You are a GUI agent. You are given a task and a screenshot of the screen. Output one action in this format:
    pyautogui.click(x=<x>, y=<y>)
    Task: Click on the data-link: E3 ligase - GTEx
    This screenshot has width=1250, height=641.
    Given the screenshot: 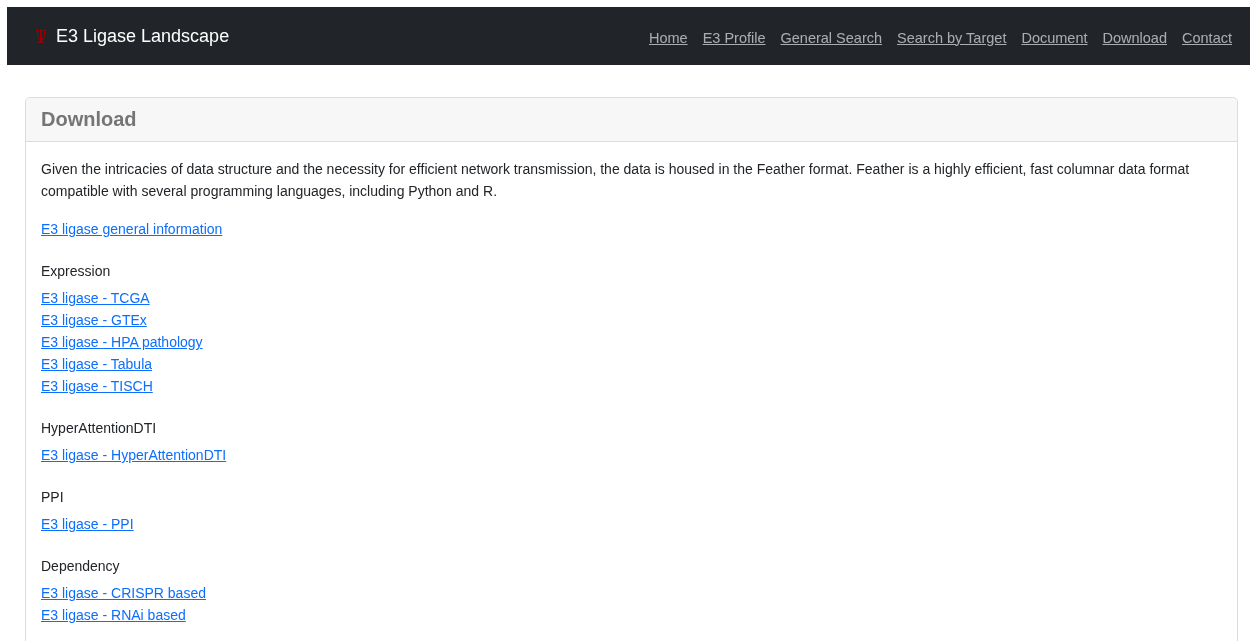 What is the action you would take?
    pyautogui.click(x=94, y=320)
    